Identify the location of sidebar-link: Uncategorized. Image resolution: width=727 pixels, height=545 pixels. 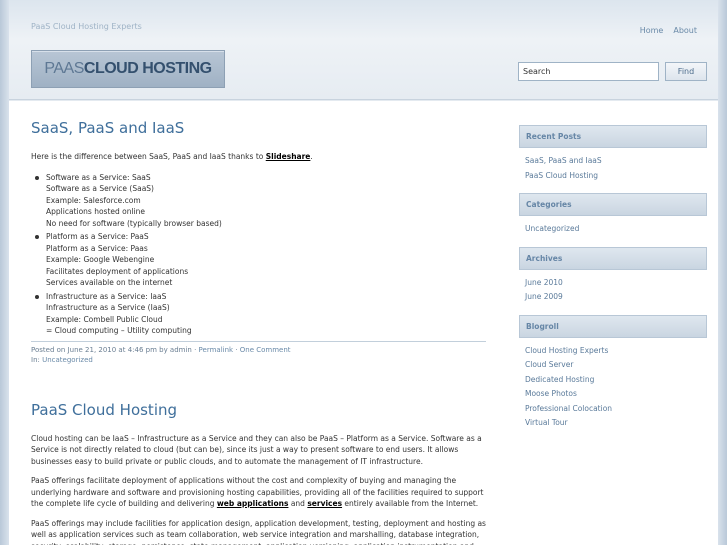
(552, 228).